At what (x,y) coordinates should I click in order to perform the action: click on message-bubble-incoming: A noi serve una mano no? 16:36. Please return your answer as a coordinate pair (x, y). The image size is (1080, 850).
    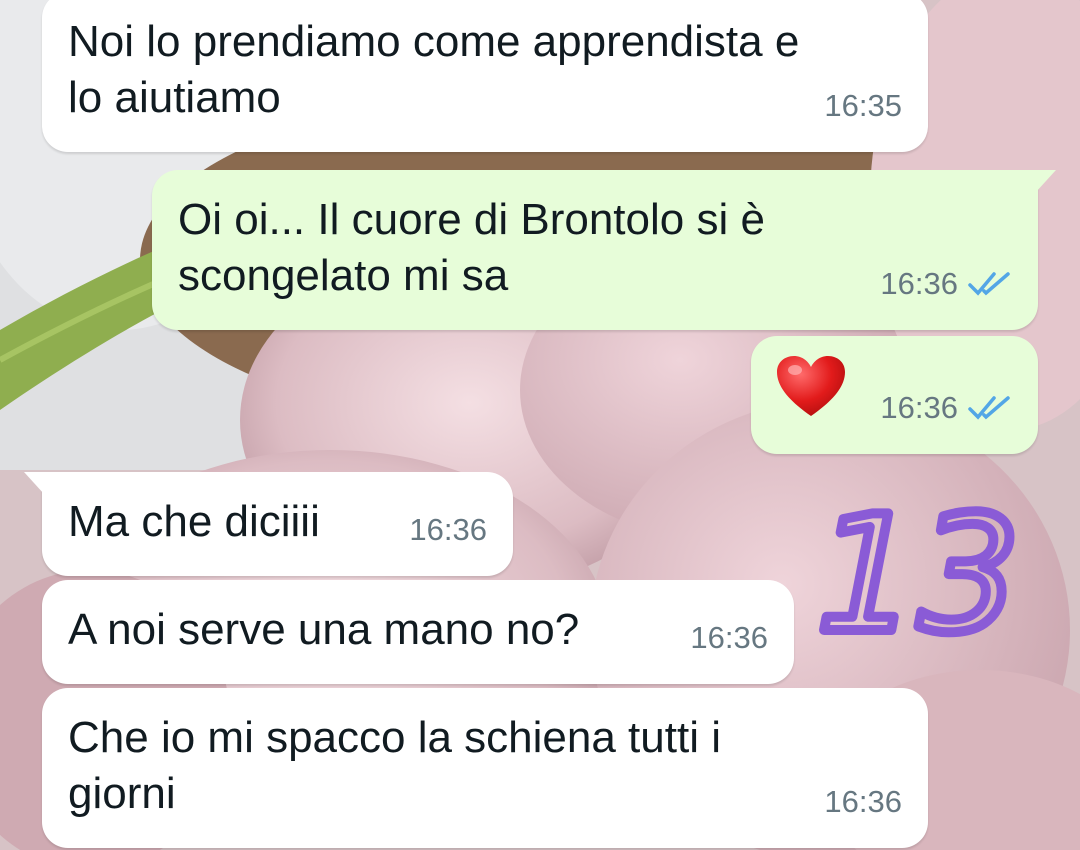
    Looking at the image, I should click on (418, 632).